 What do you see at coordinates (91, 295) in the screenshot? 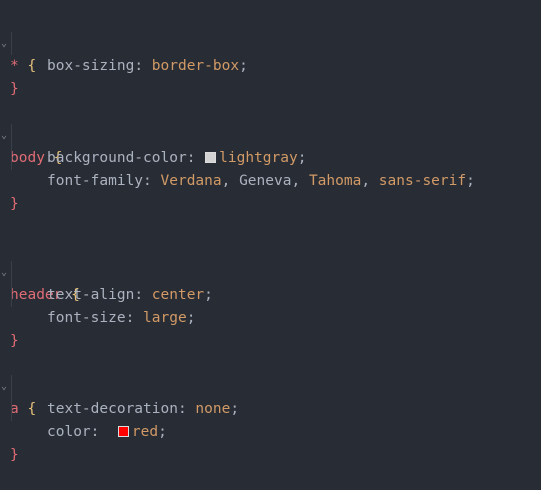
I see `css-property: text-align` at bounding box center [91, 295].